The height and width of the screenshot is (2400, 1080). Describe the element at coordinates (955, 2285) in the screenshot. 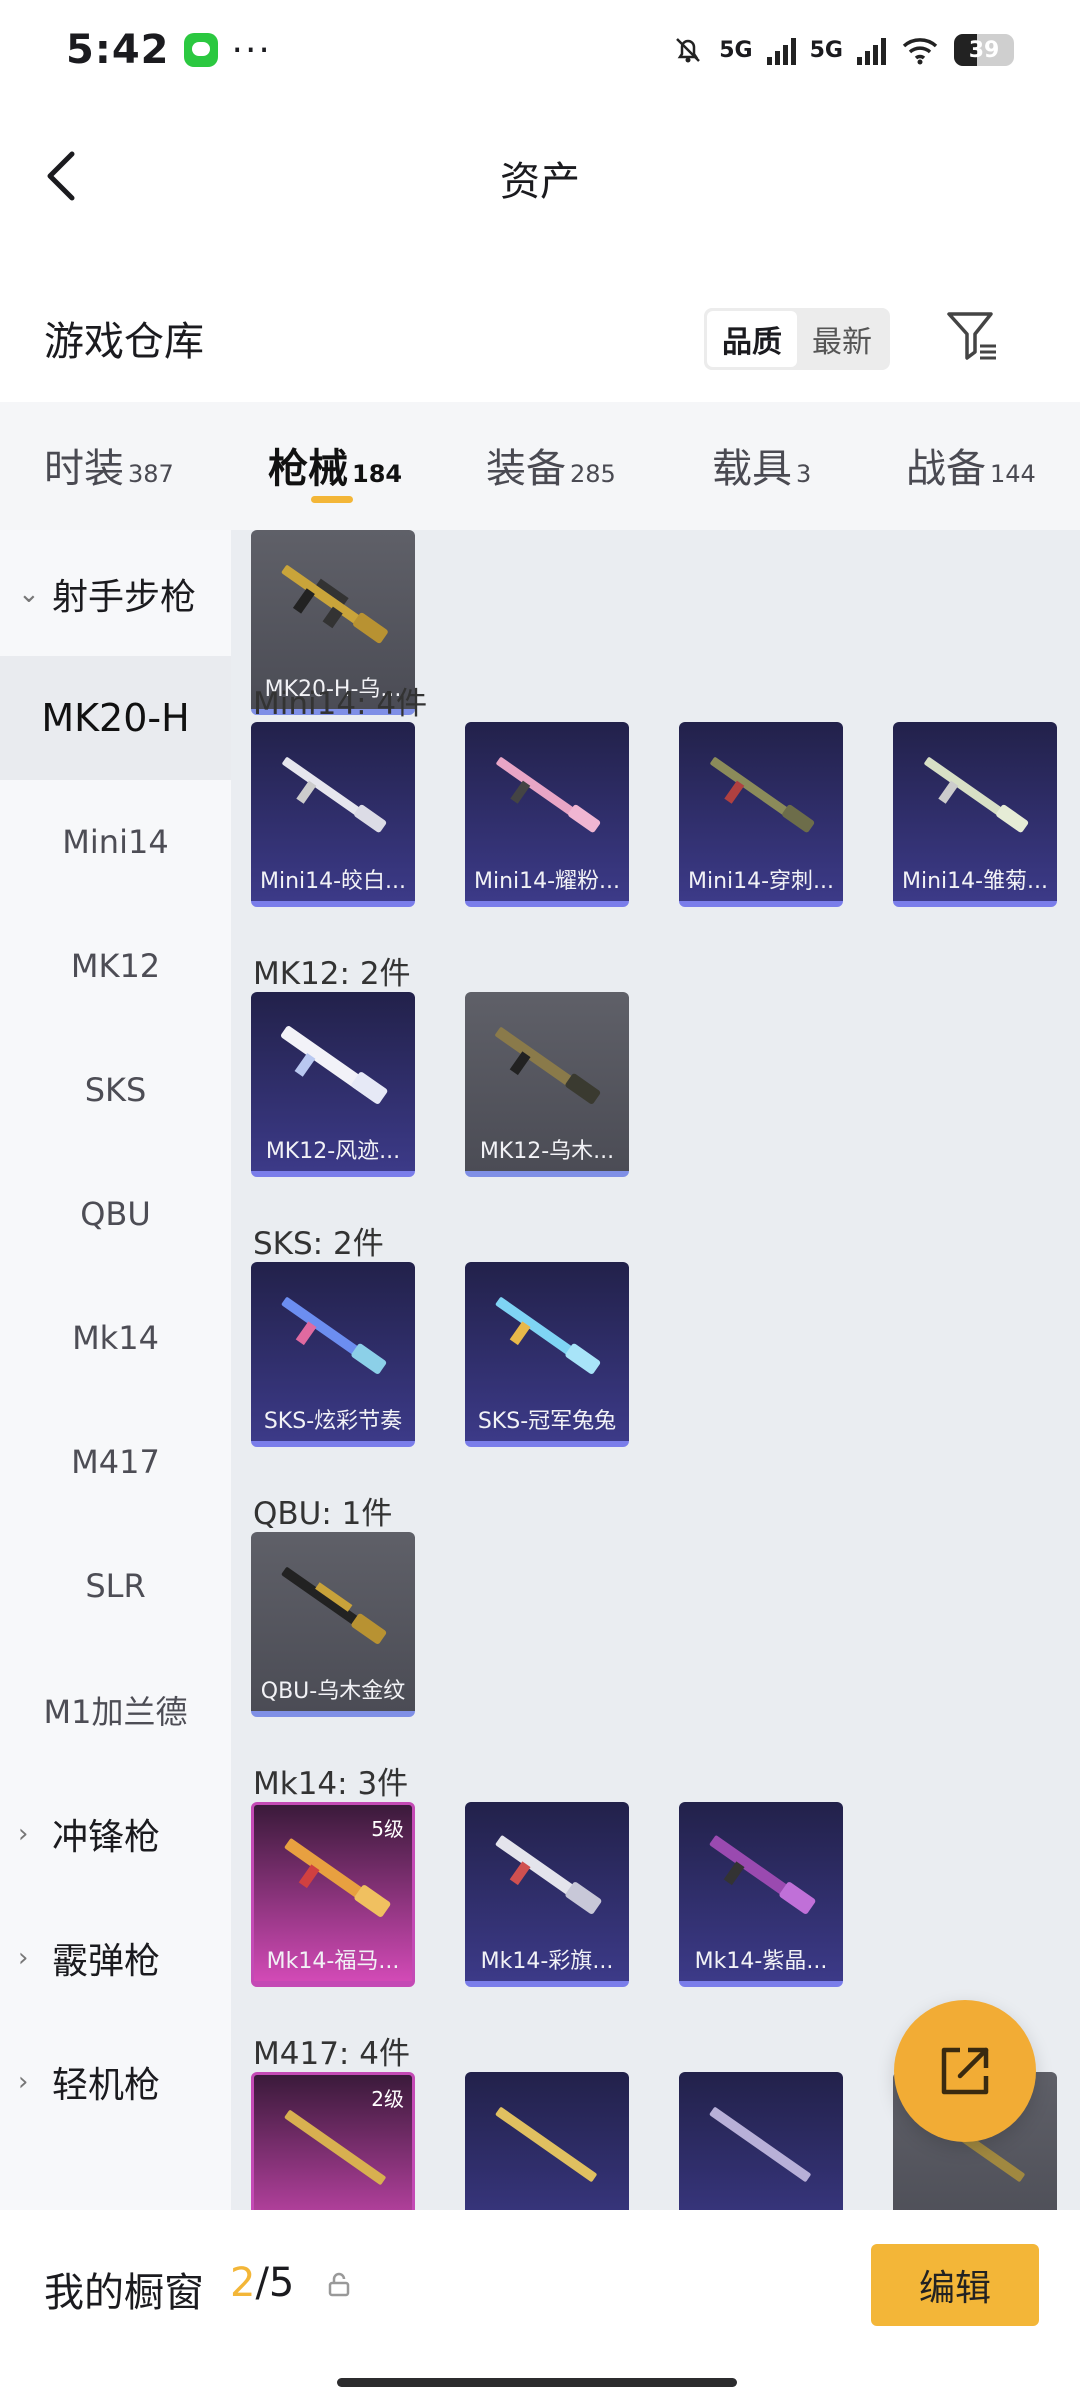

I see `edit-button: 编辑` at that location.